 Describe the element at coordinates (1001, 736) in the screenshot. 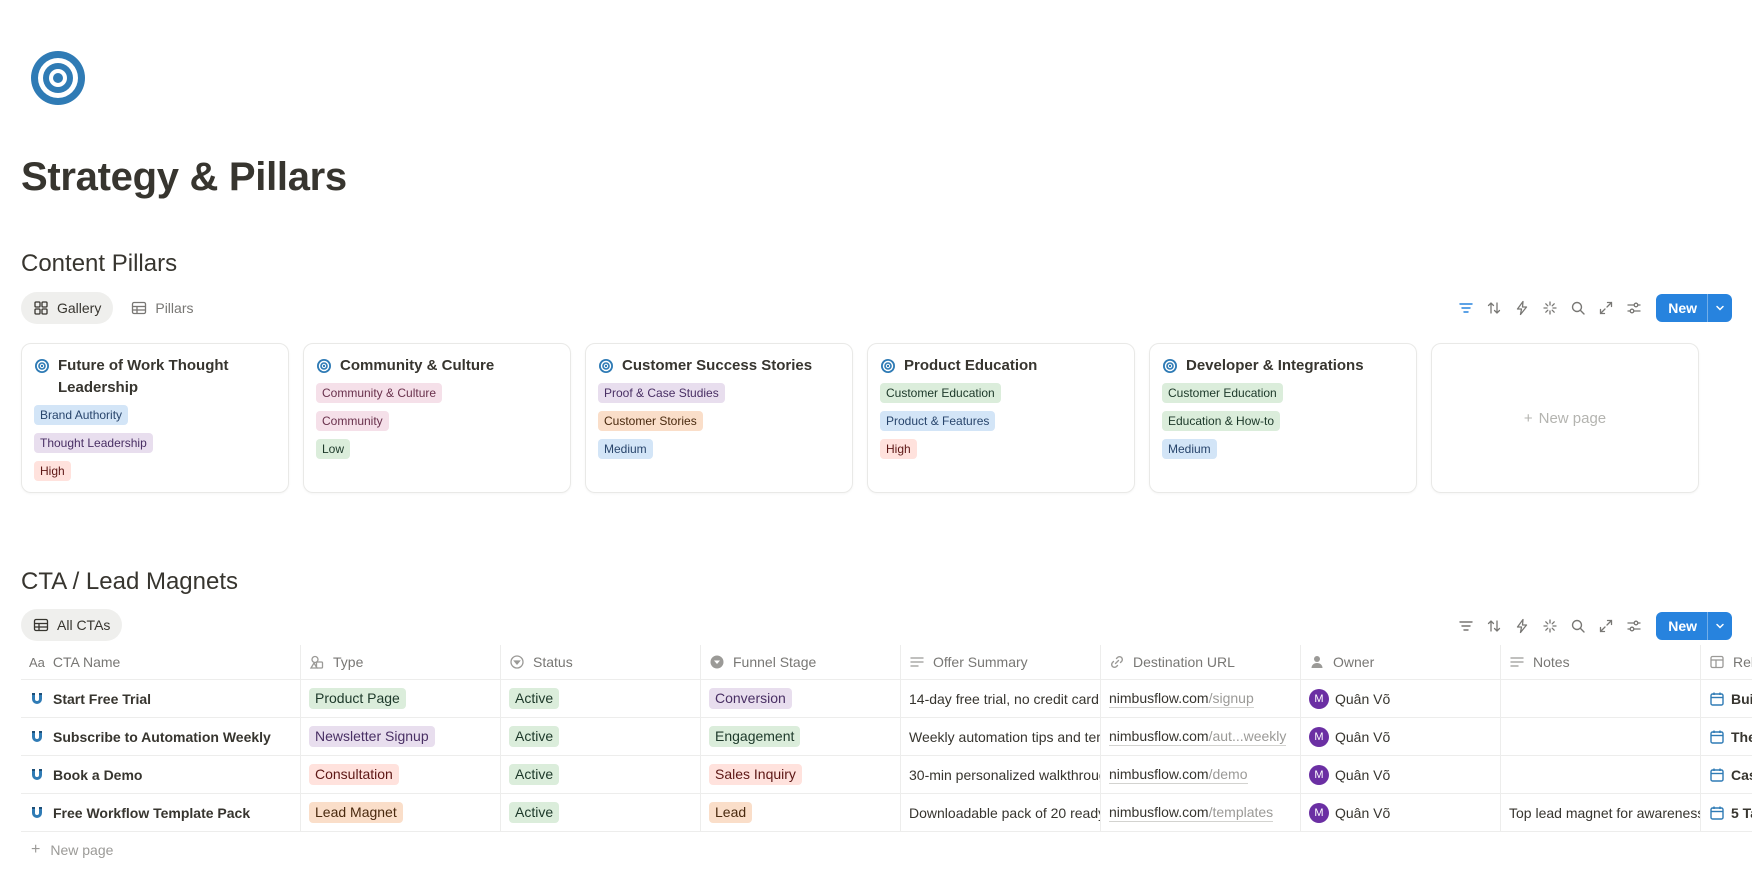

I see `offer-cell: Weekly automation tips and tem` at that location.